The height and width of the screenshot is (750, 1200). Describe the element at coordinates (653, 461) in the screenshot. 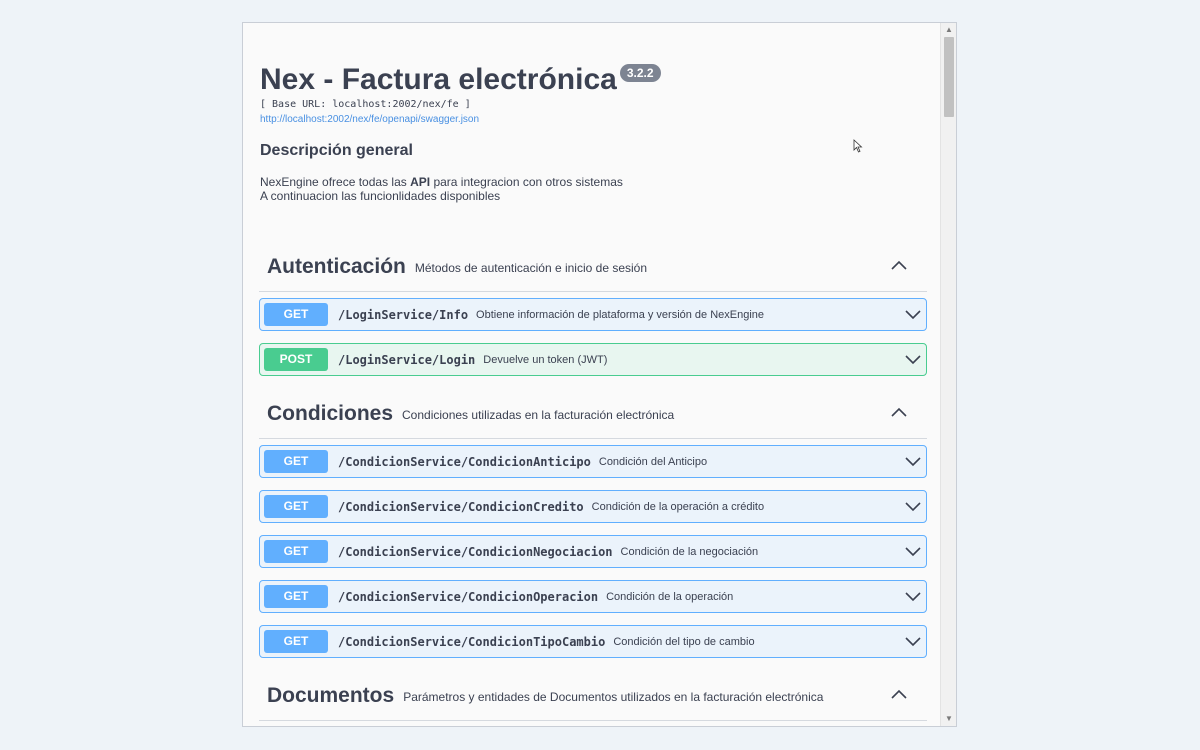

I see `operation-summary: Condición del Anticipo` at that location.